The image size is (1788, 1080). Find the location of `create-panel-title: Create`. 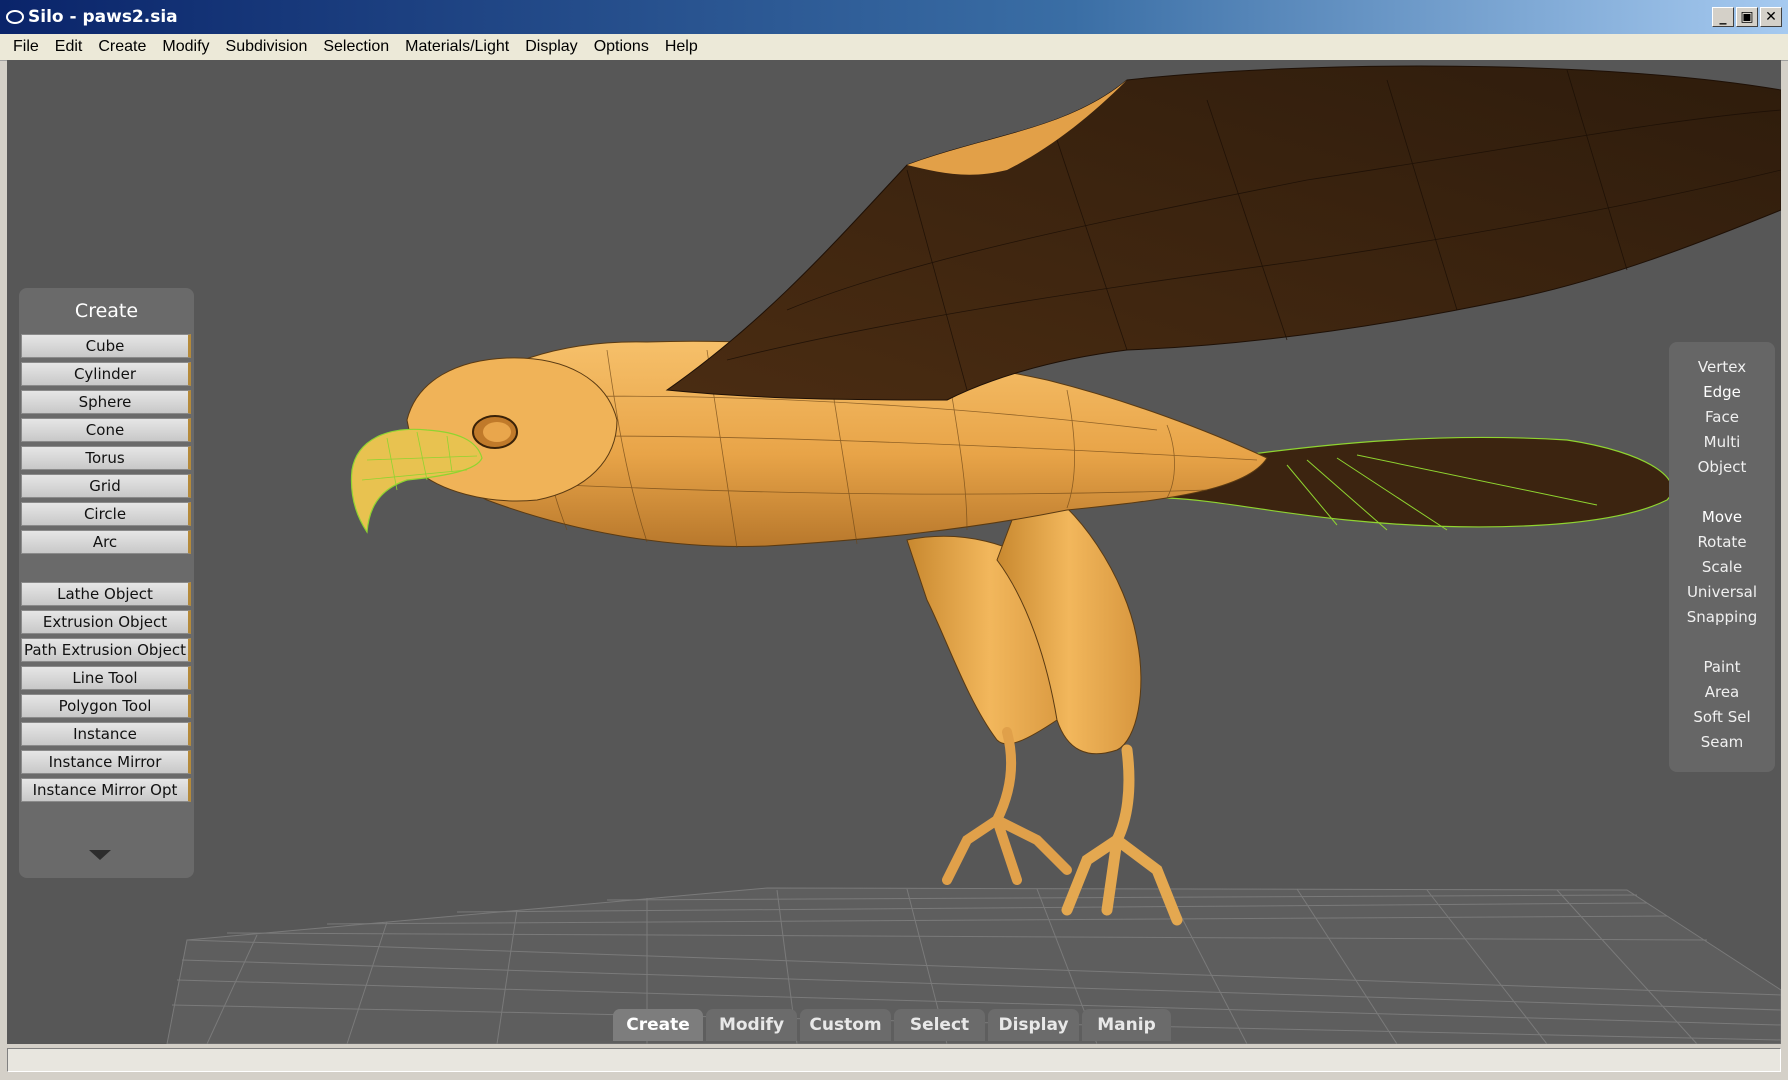

create-panel-title: Create is located at coordinates (106, 311).